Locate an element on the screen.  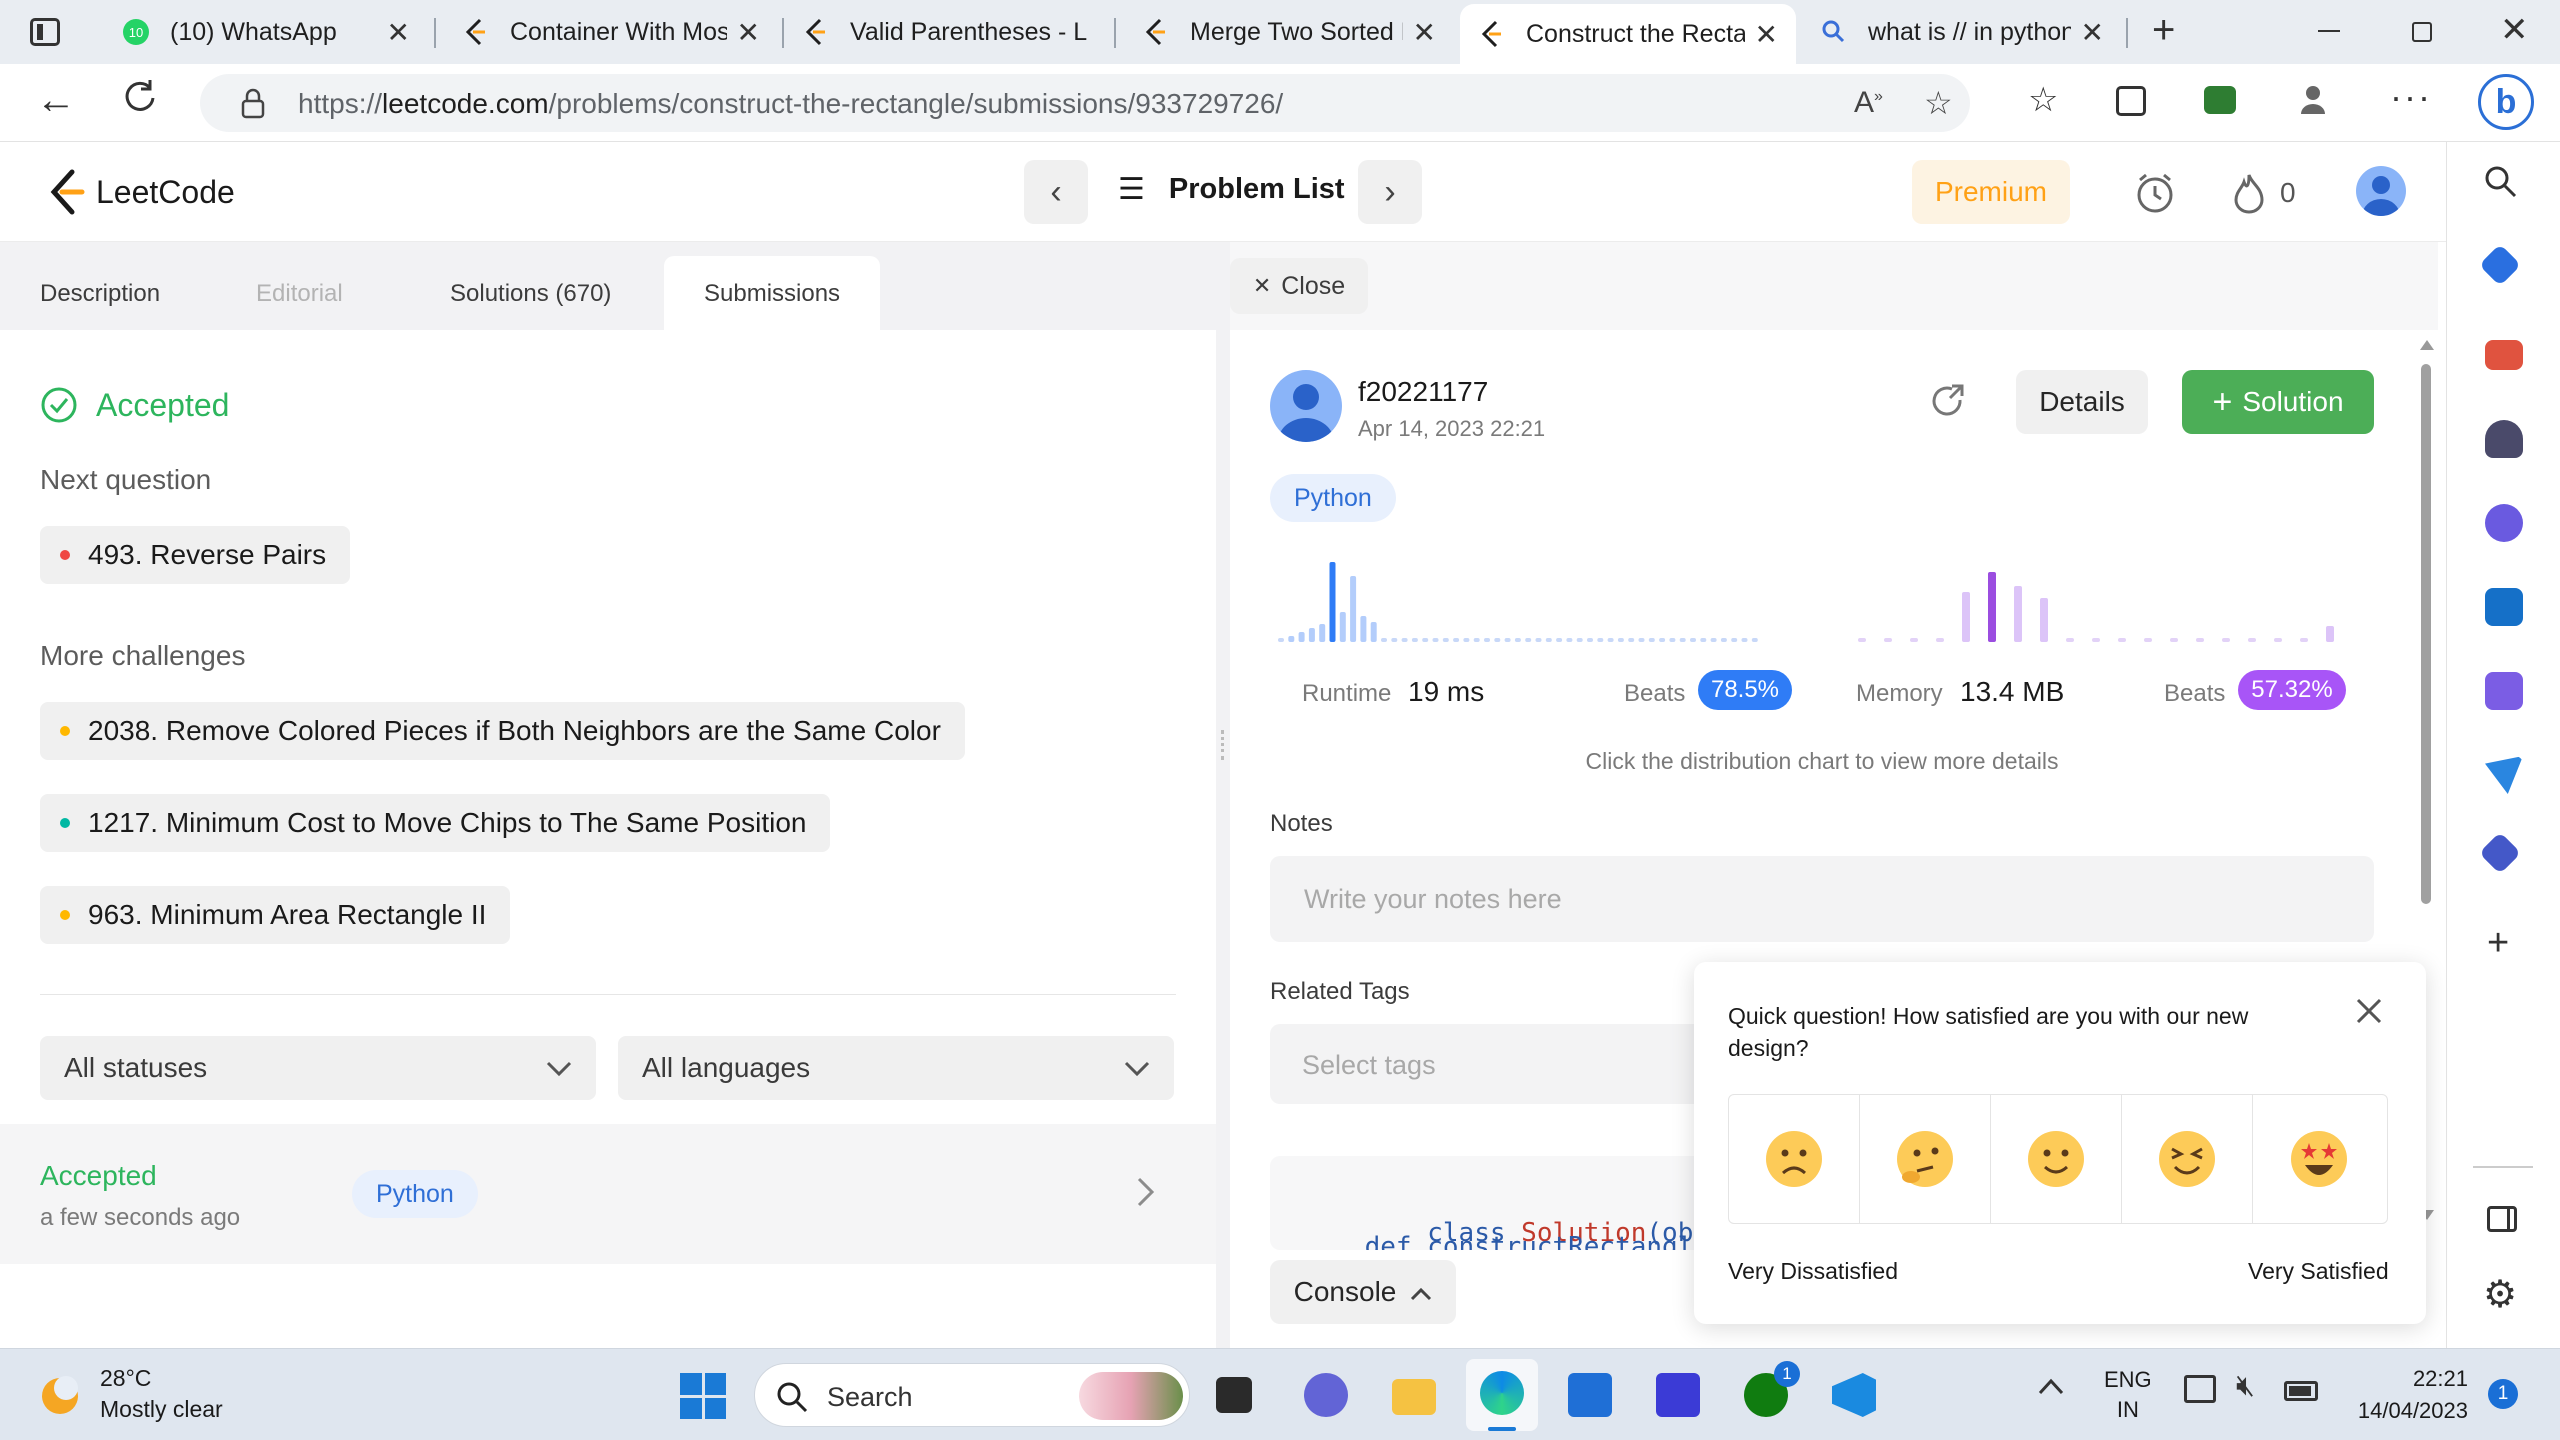
clock: 22:21 14/04/2023 is located at coordinates (2404, 1395).